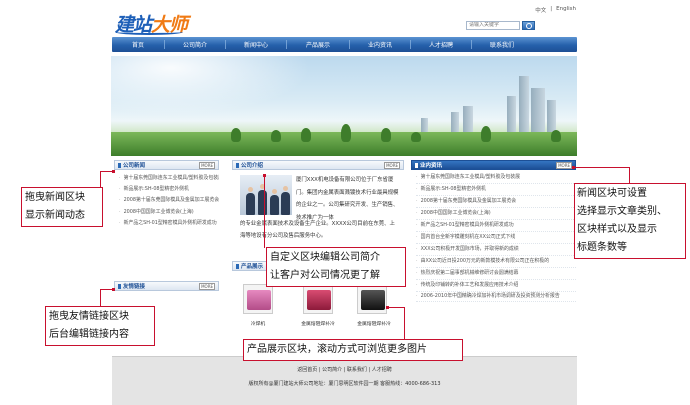 This screenshot has height=405, width=690. I want to click on logo-swoosh, so click(149, 32).